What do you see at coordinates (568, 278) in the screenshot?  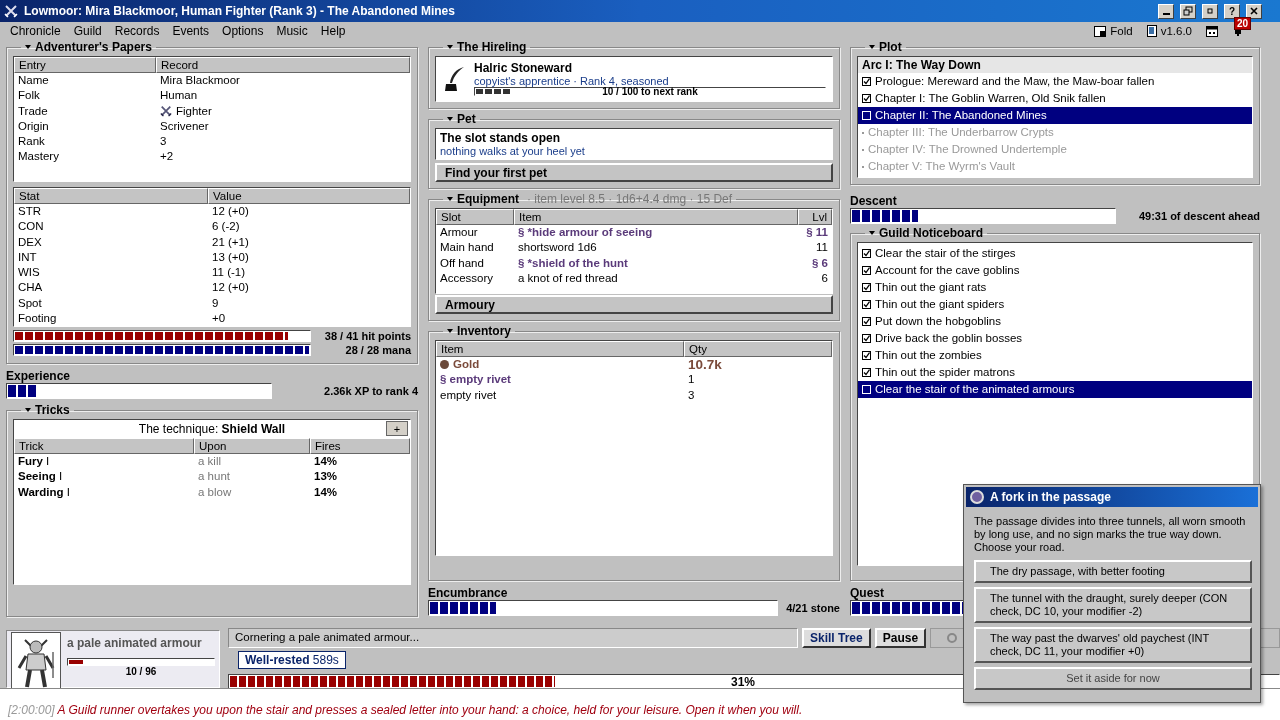 I see `table-cell-text: a knot of red thread` at bounding box center [568, 278].